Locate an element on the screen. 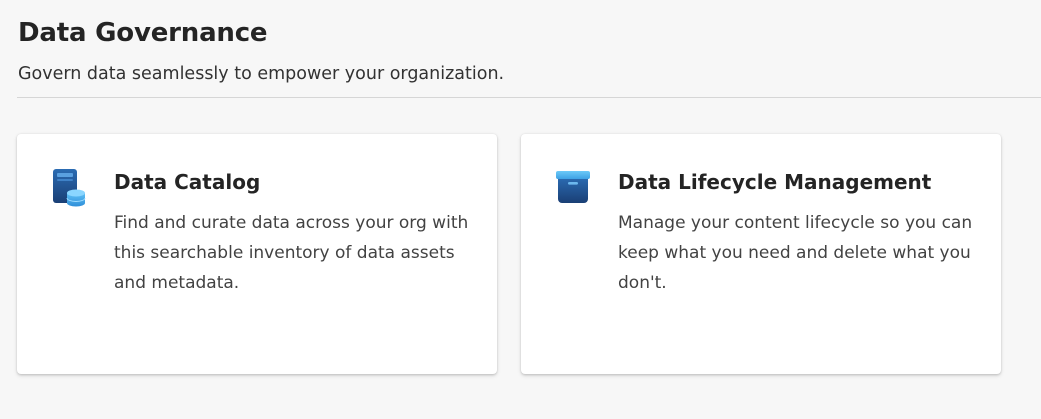 The height and width of the screenshot is (419, 1041). data-lifecycle-title: Data Lifecycle Management is located at coordinates (775, 182).